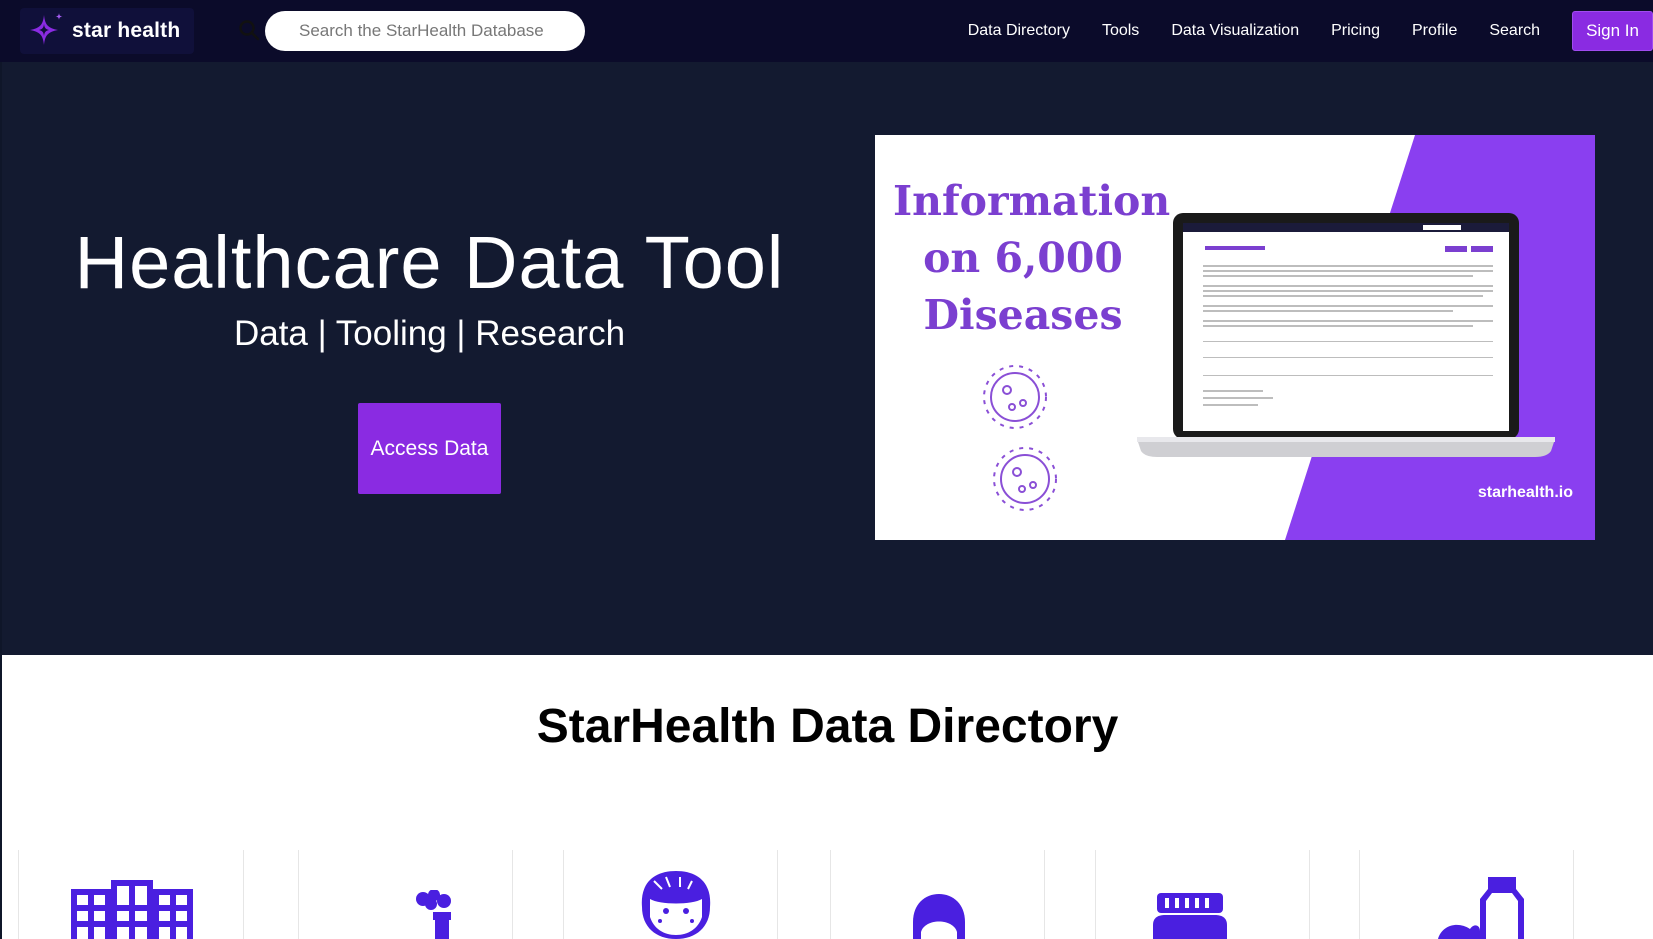 This screenshot has width=1653, height=939. Describe the element at coordinates (1355, 31) in the screenshot. I see `nav-link-pricing: Pricing` at that location.